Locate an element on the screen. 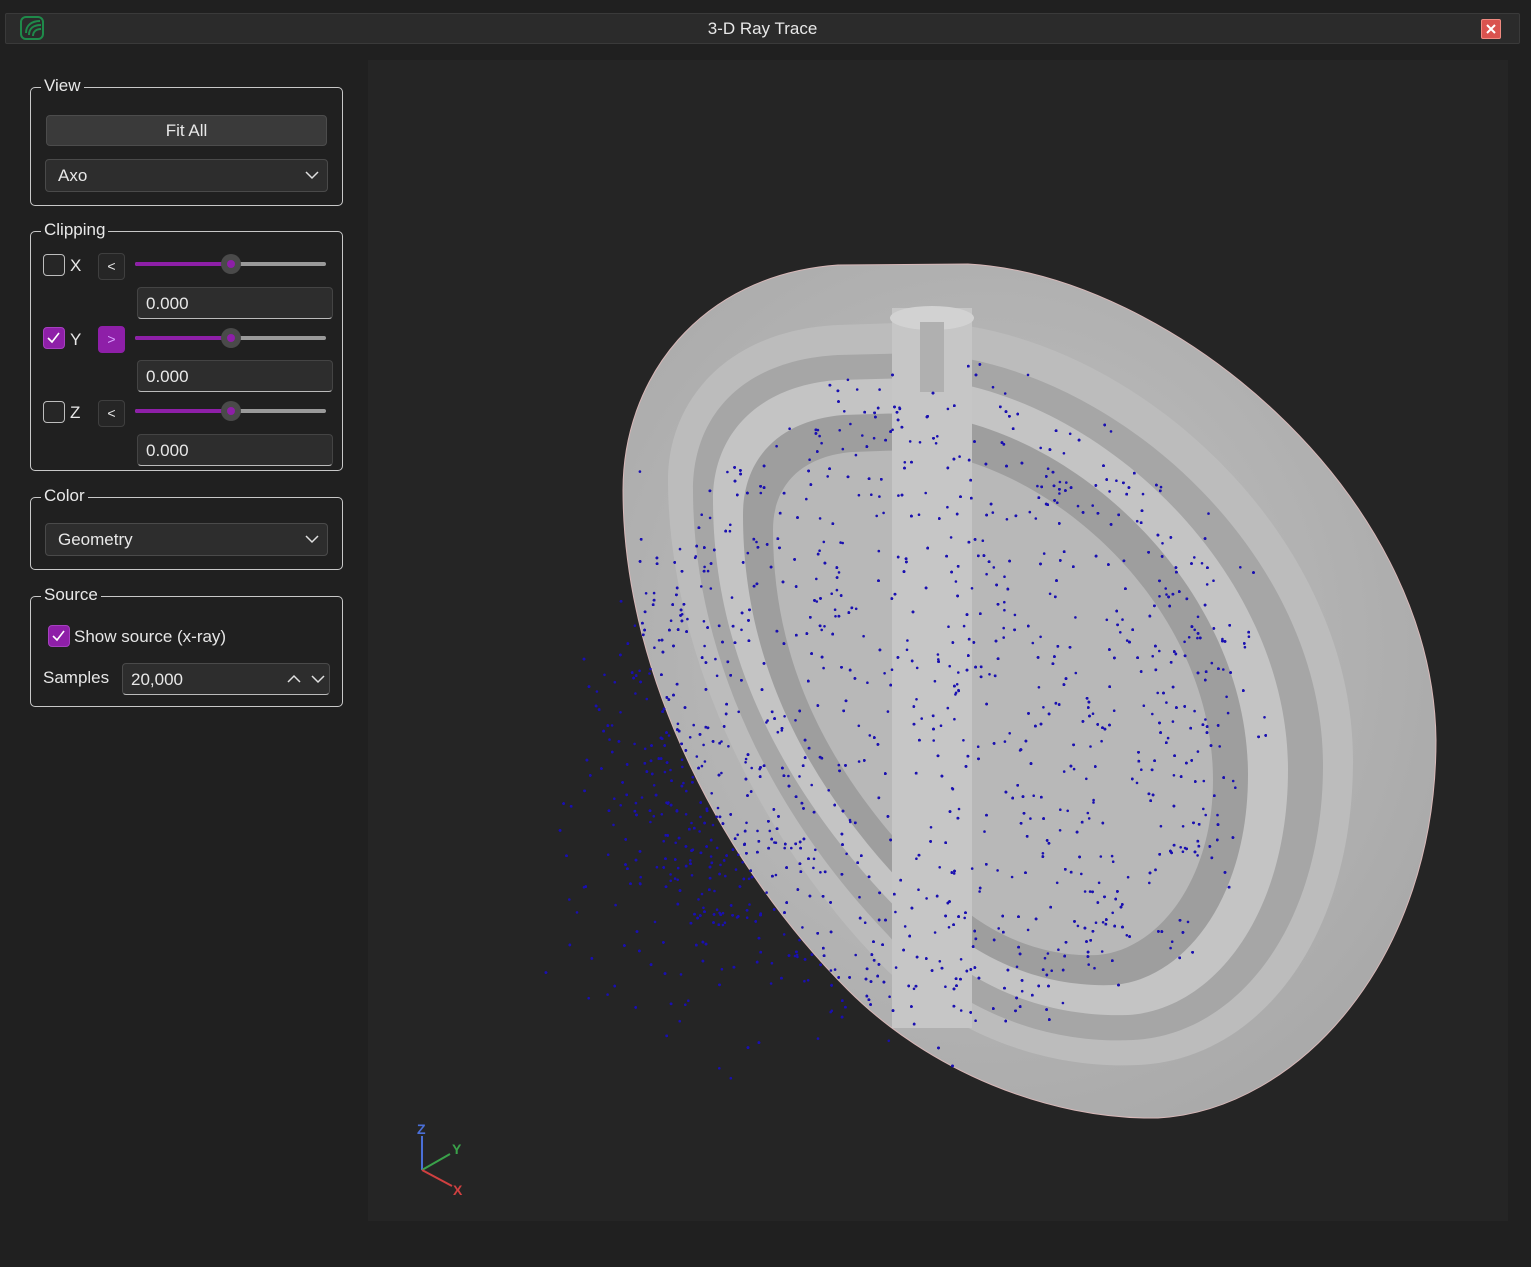  y-axis-label: Y is located at coordinates (457, 1149).